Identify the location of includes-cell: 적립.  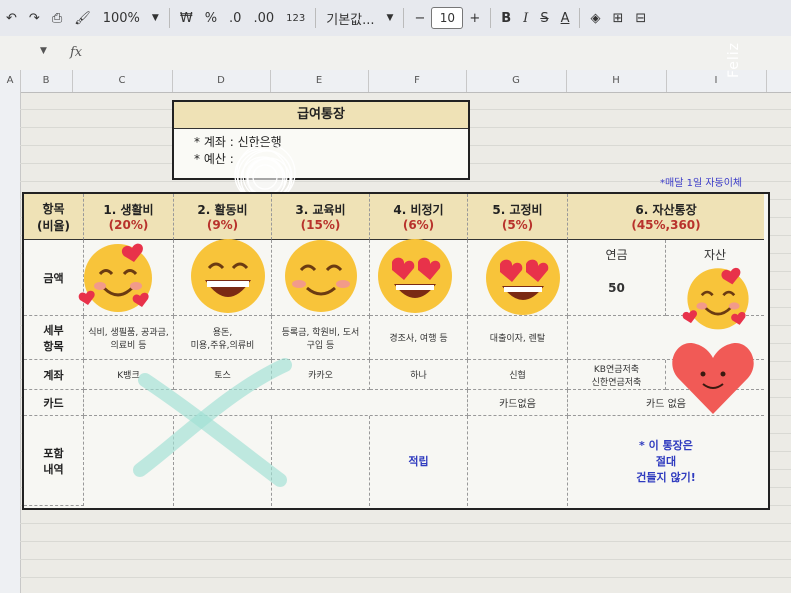
(419, 461).